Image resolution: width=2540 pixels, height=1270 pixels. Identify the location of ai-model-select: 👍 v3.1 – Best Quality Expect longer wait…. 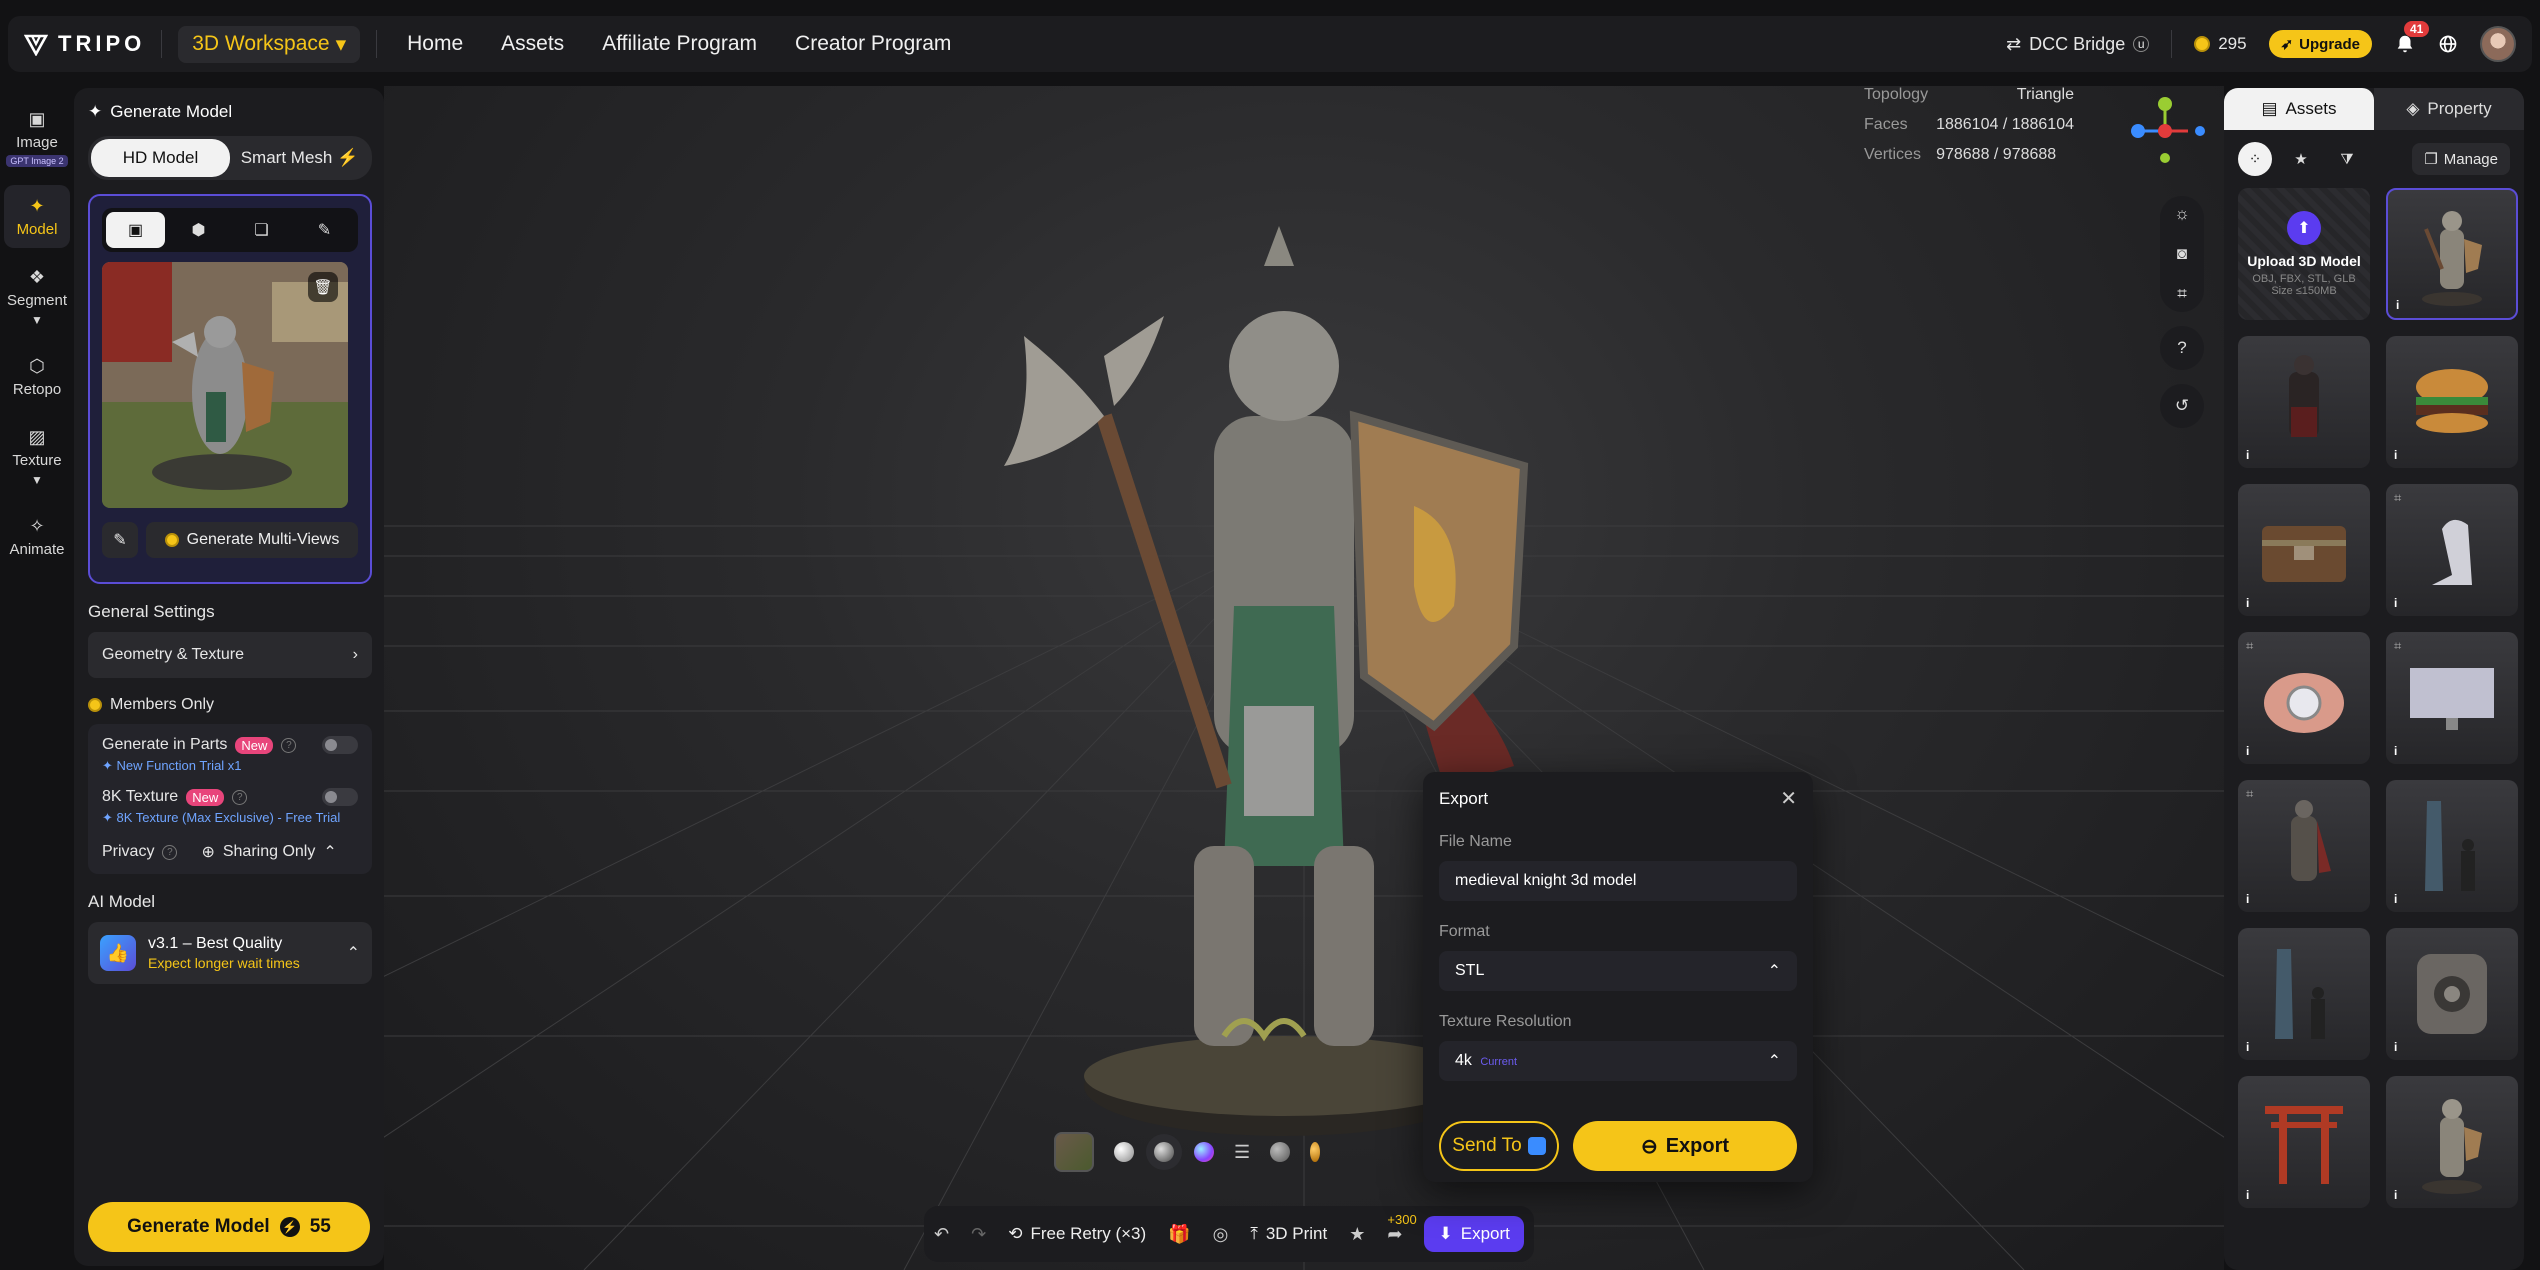
(230, 953).